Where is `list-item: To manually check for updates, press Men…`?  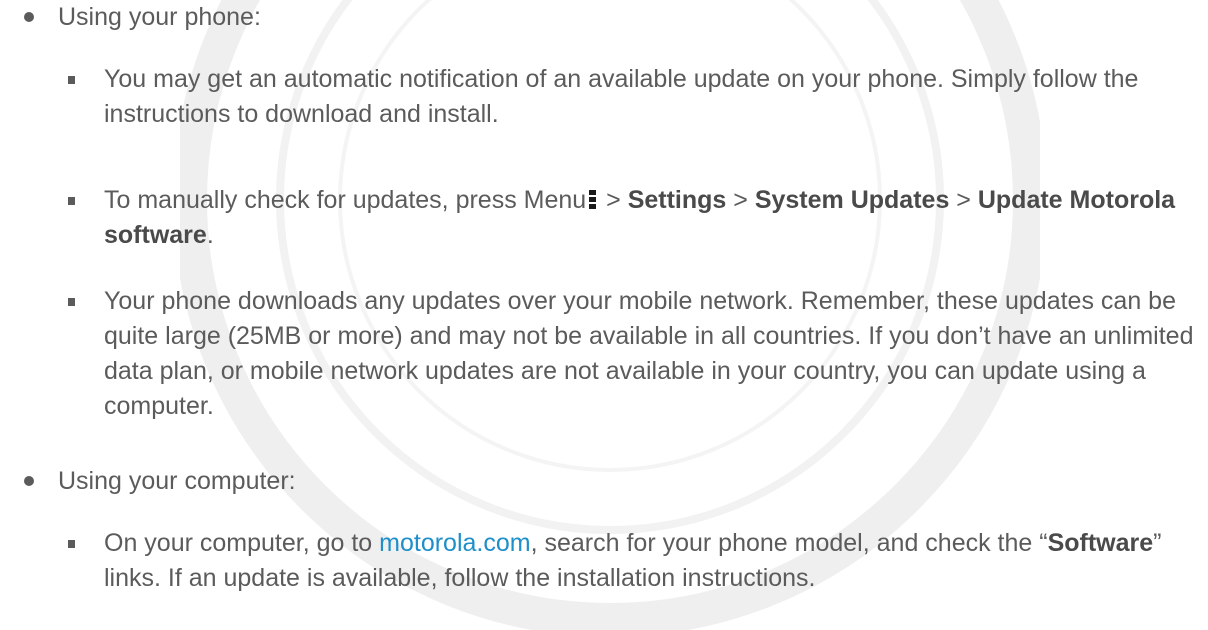
list-item: To manually check for updates, press Men… is located at coordinates (654, 218).